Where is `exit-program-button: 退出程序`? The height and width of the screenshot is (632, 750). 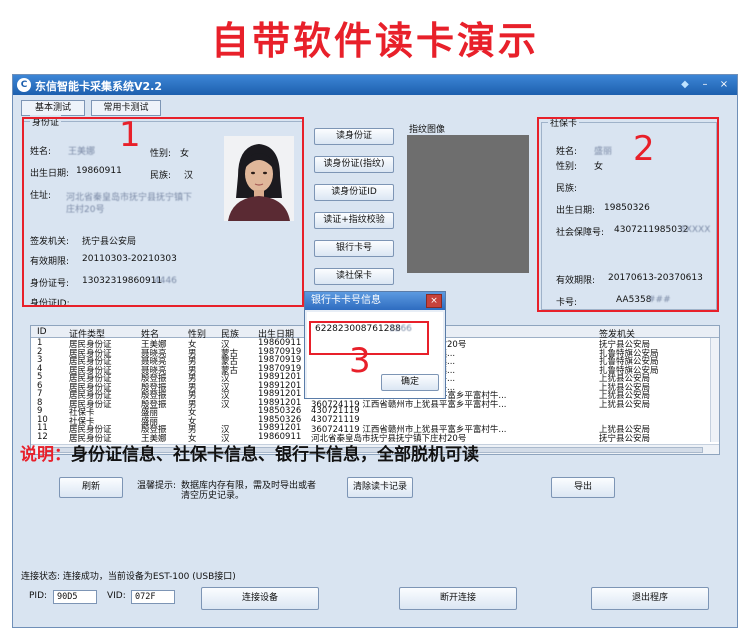 exit-program-button: 退出程序 is located at coordinates (650, 598).